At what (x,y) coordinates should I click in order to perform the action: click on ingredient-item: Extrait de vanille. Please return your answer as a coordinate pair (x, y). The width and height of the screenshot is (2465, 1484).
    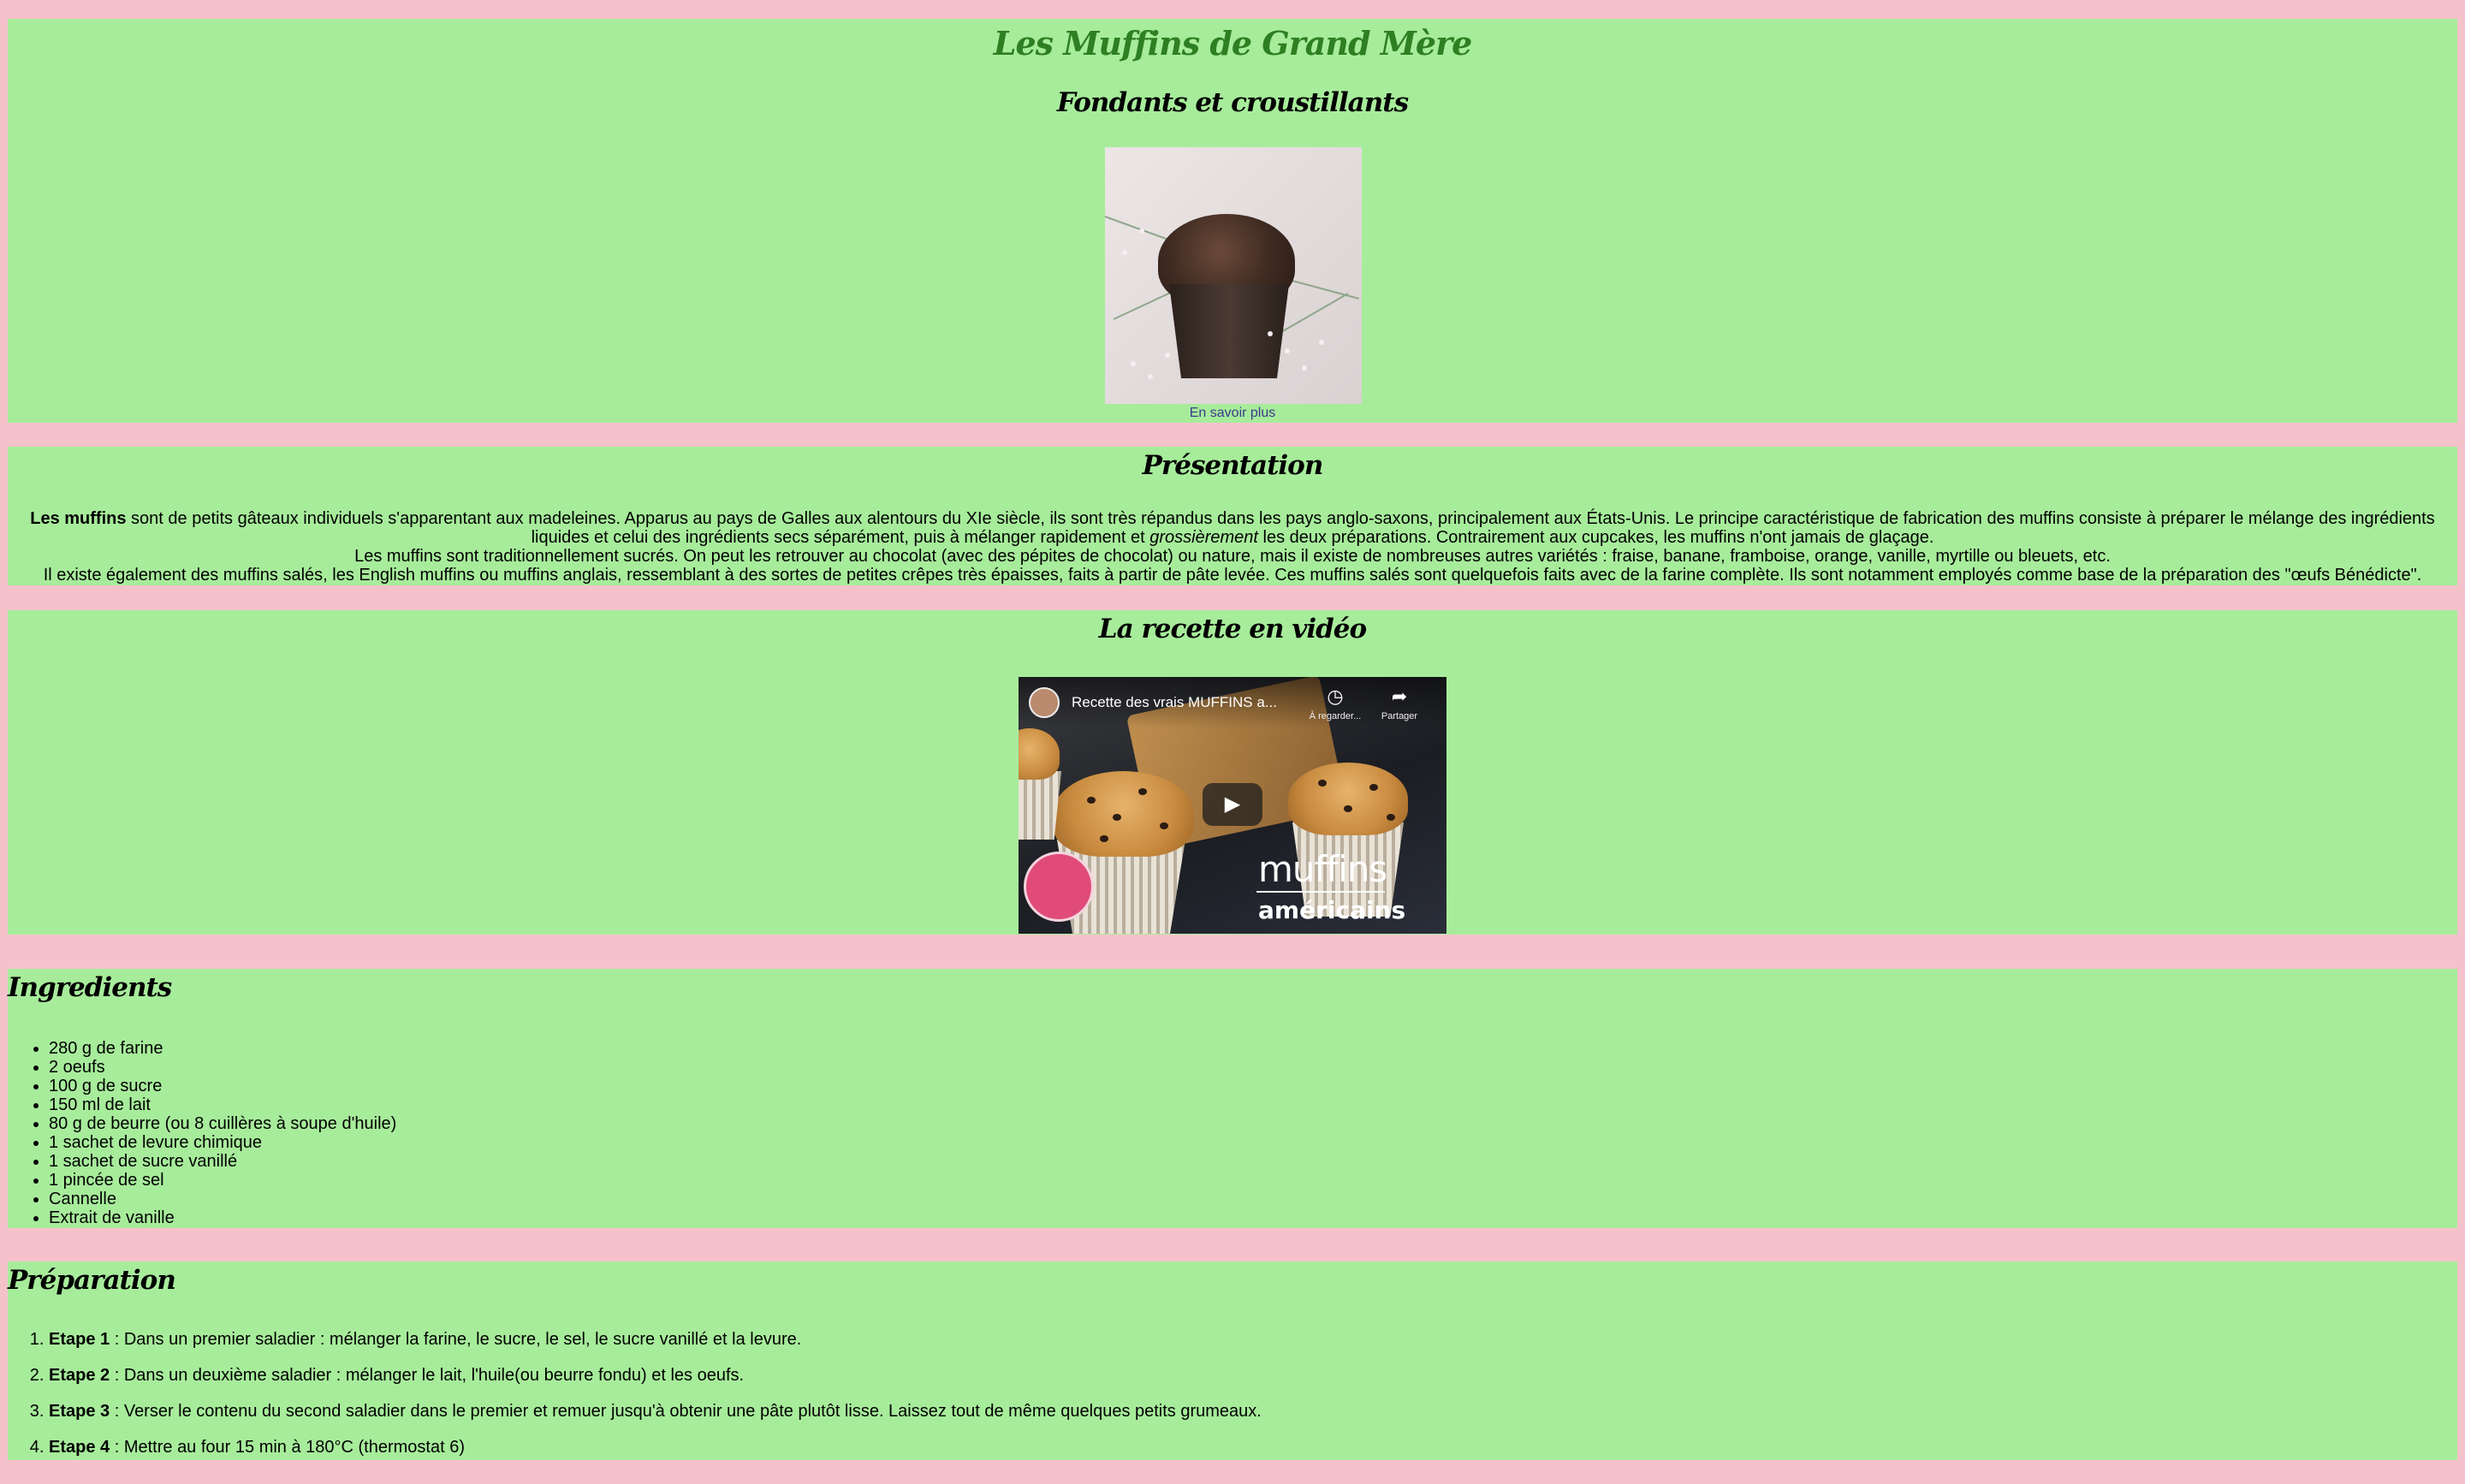
    Looking at the image, I should click on (222, 1218).